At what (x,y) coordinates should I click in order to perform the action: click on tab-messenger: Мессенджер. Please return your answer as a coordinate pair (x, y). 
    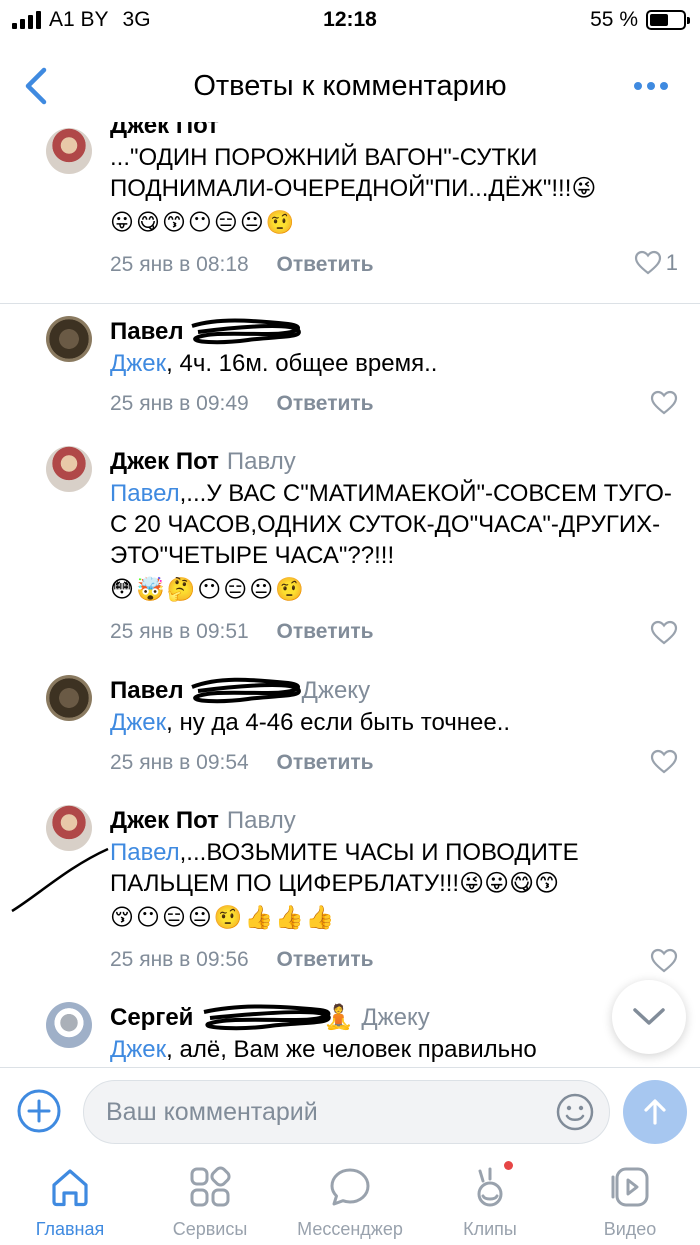
    Looking at the image, I should click on (350, 1201).